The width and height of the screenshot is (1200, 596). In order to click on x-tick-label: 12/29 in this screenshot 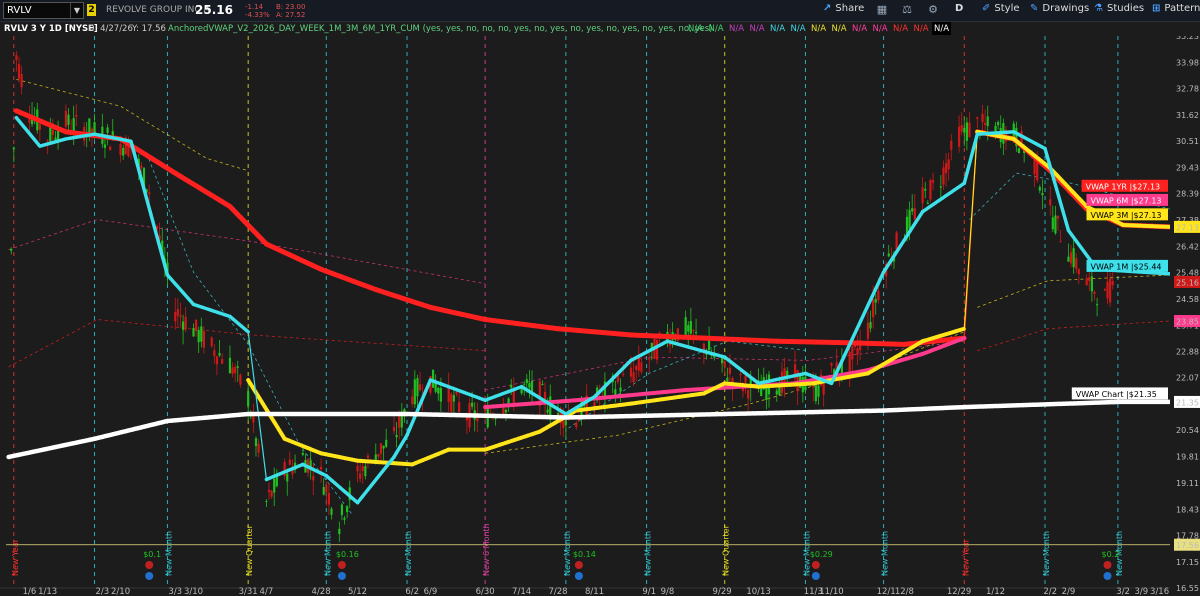, I will do `click(959, 591)`.